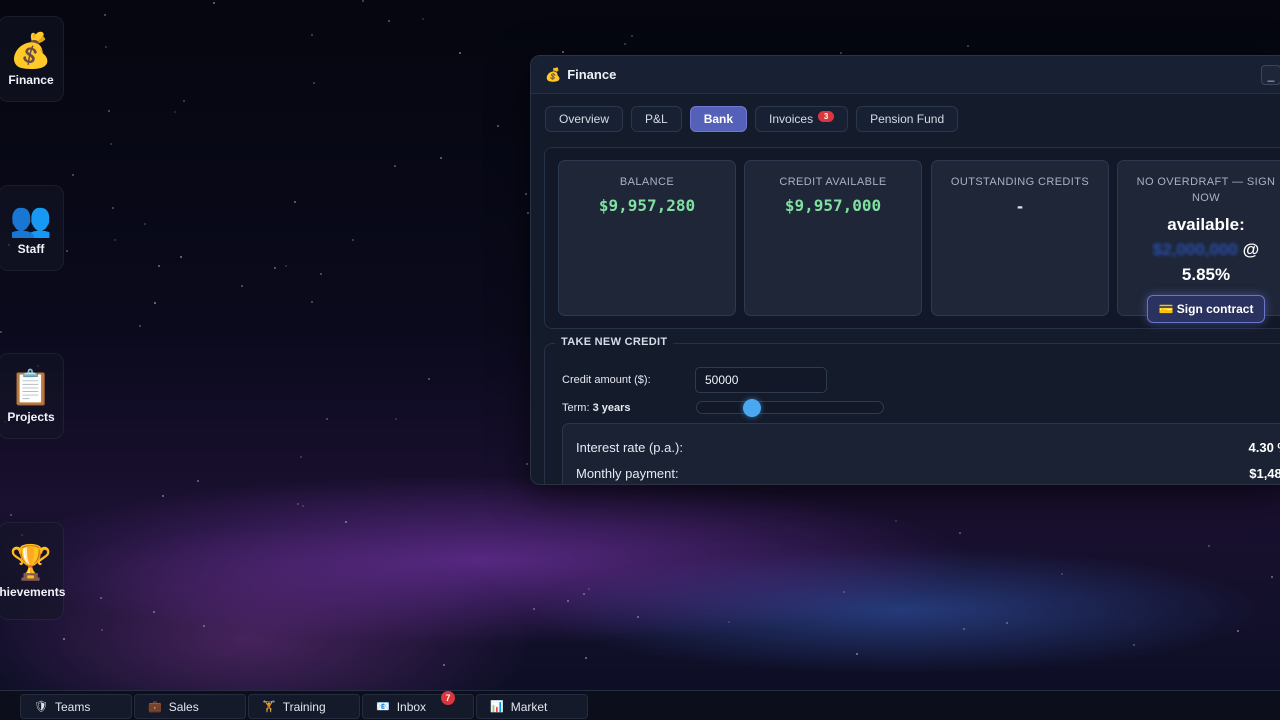 This screenshot has height=720, width=1280. I want to click on mail-icon: 📧, so click(383, 707).